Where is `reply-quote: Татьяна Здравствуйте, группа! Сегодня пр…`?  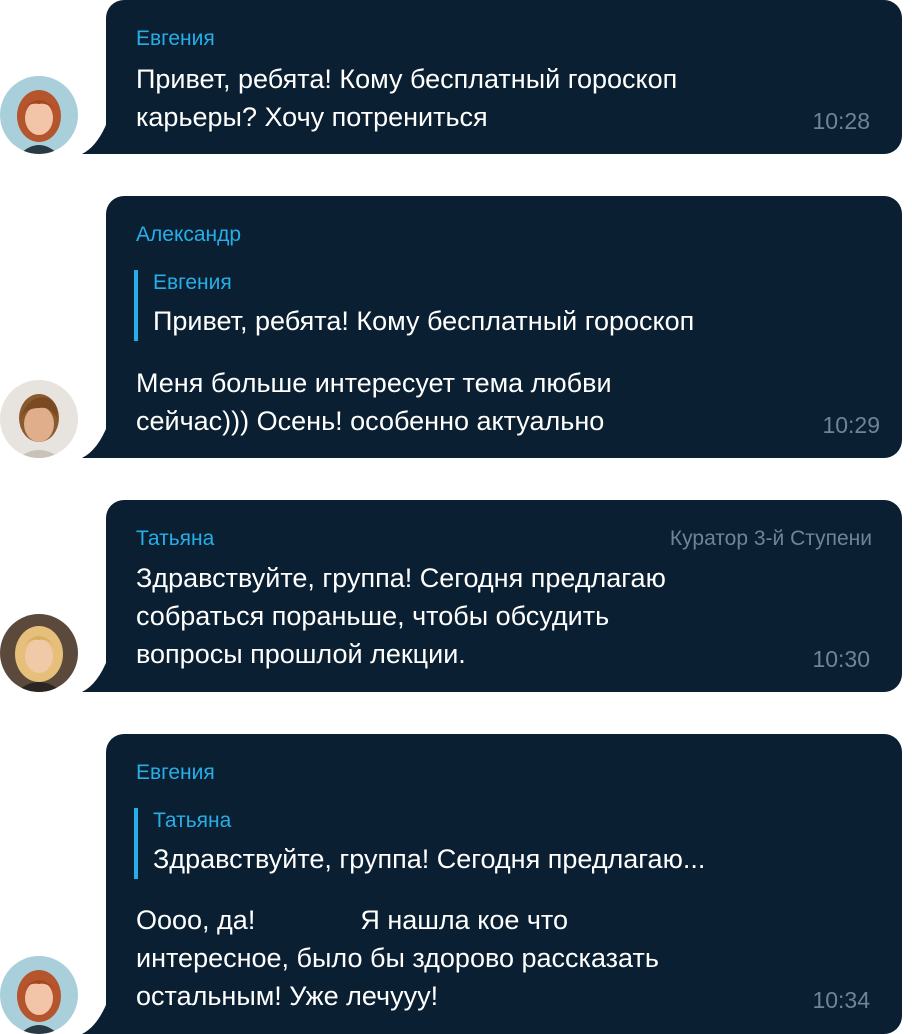 reply-quote: Татьяна Здравствуйте, группа! Сегодня пр… is located at coordinates (503, 843).